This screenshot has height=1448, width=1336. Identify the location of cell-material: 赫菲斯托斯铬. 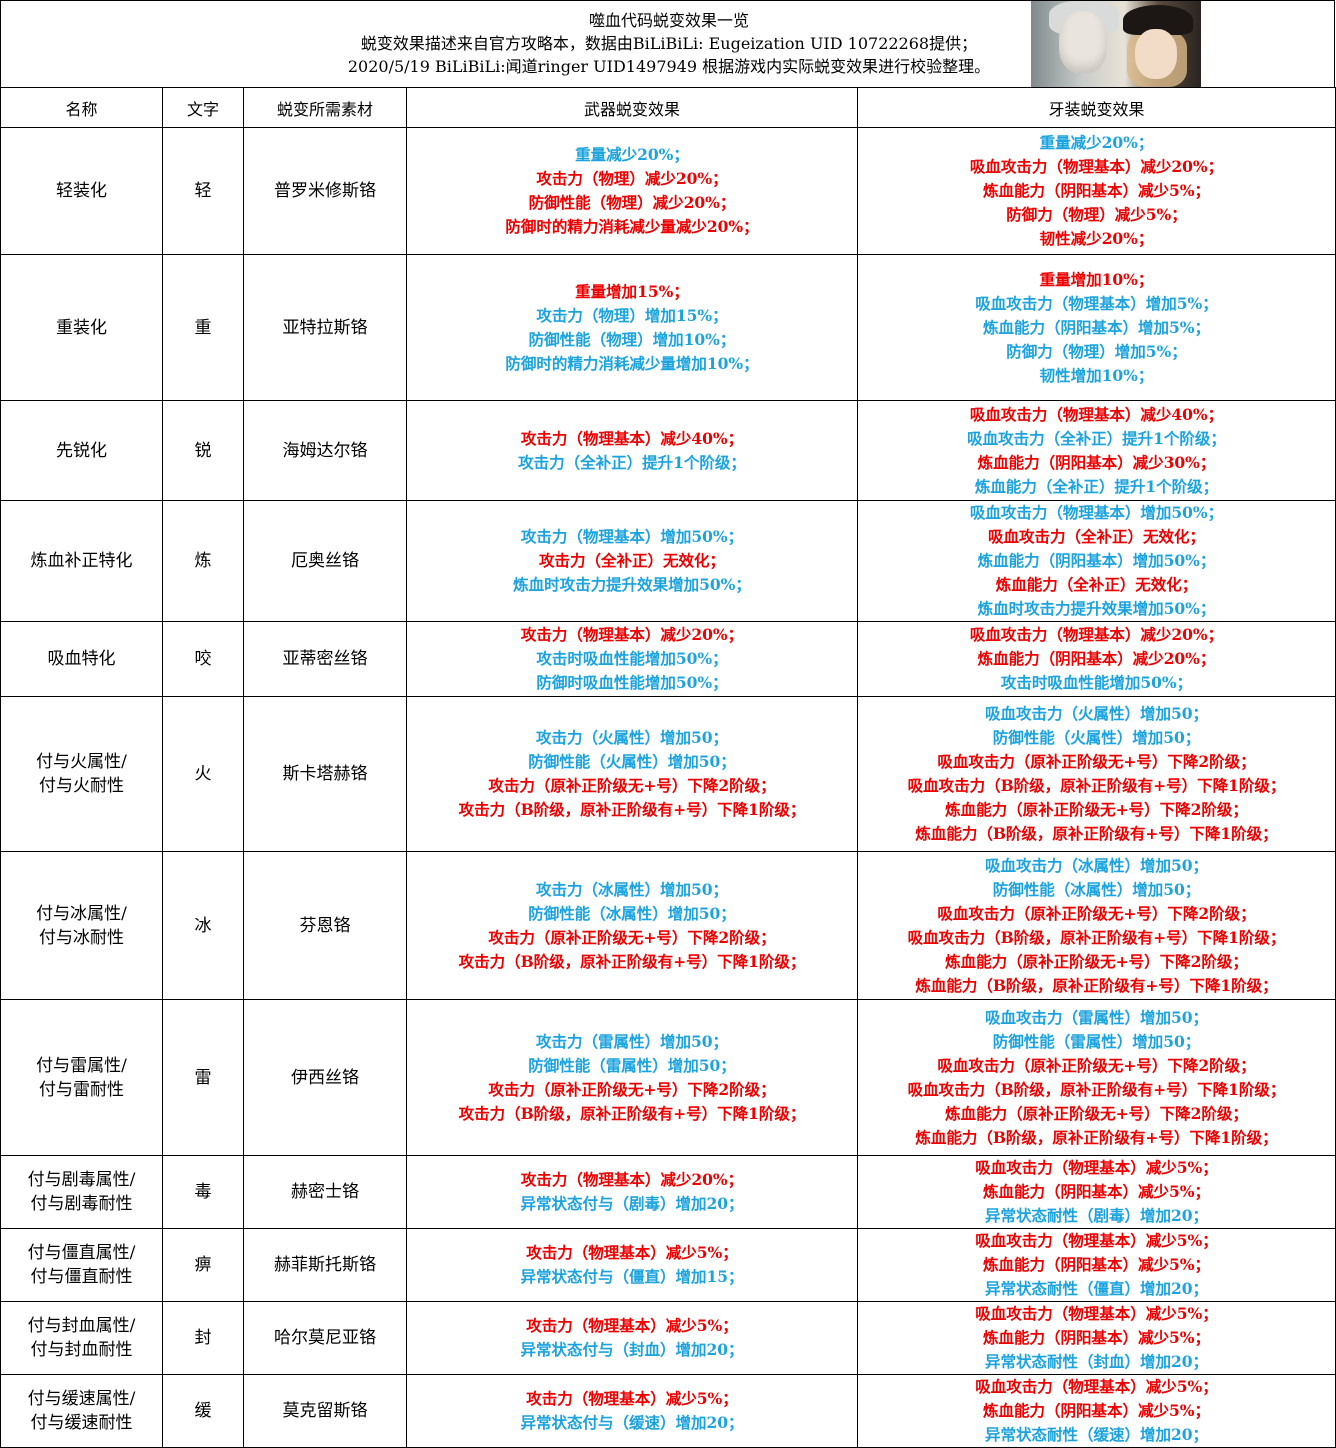
(325, 1265).